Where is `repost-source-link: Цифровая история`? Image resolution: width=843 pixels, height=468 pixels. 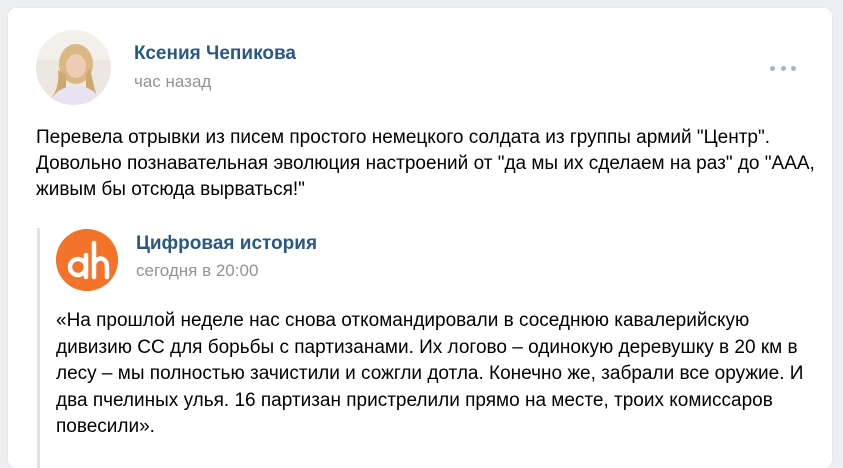 repost-source-link: Цифровая история is located at coordinates (226, 244).